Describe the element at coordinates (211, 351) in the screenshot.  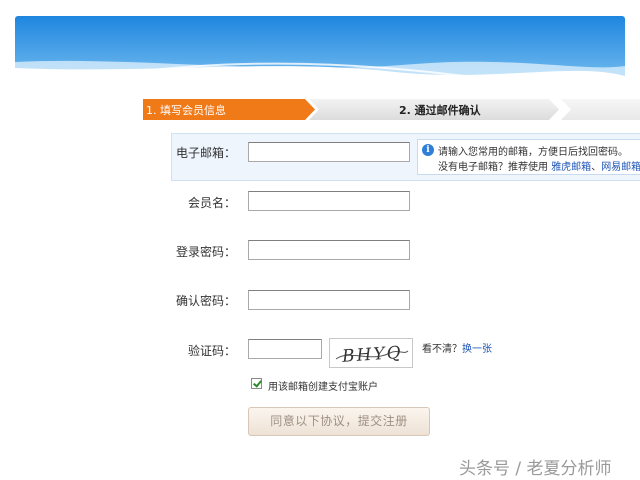
I see `captcha-label: 验证码：` at that location.